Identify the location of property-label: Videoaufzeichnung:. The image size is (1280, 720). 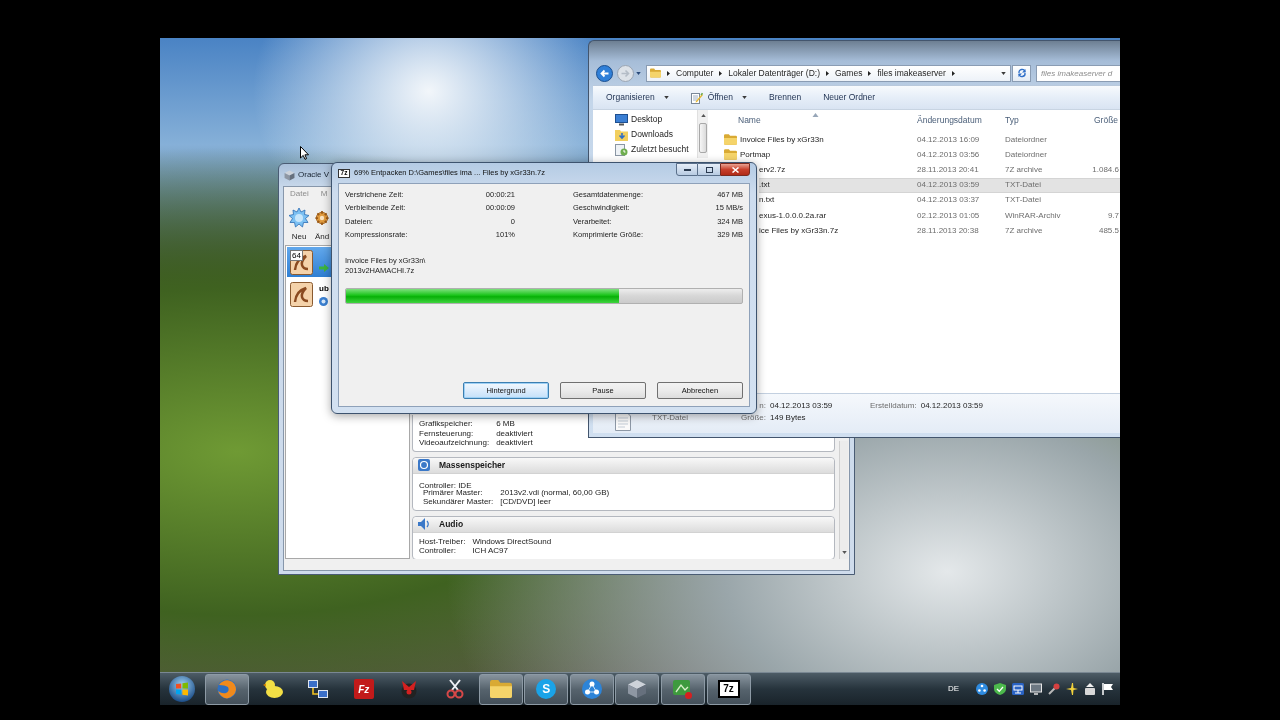
(454, 443).